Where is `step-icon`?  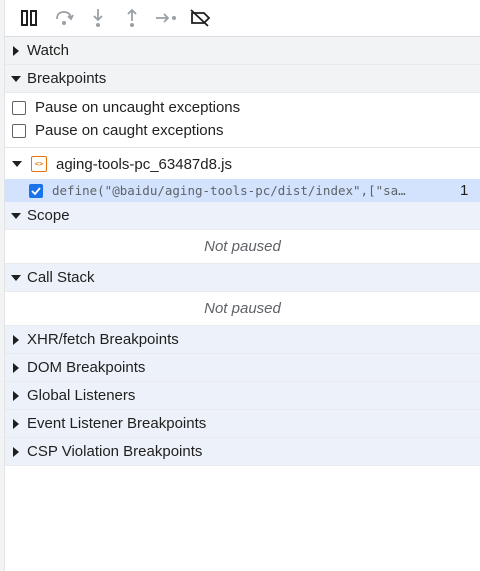
step-icon is located at coordinates (166, 18).